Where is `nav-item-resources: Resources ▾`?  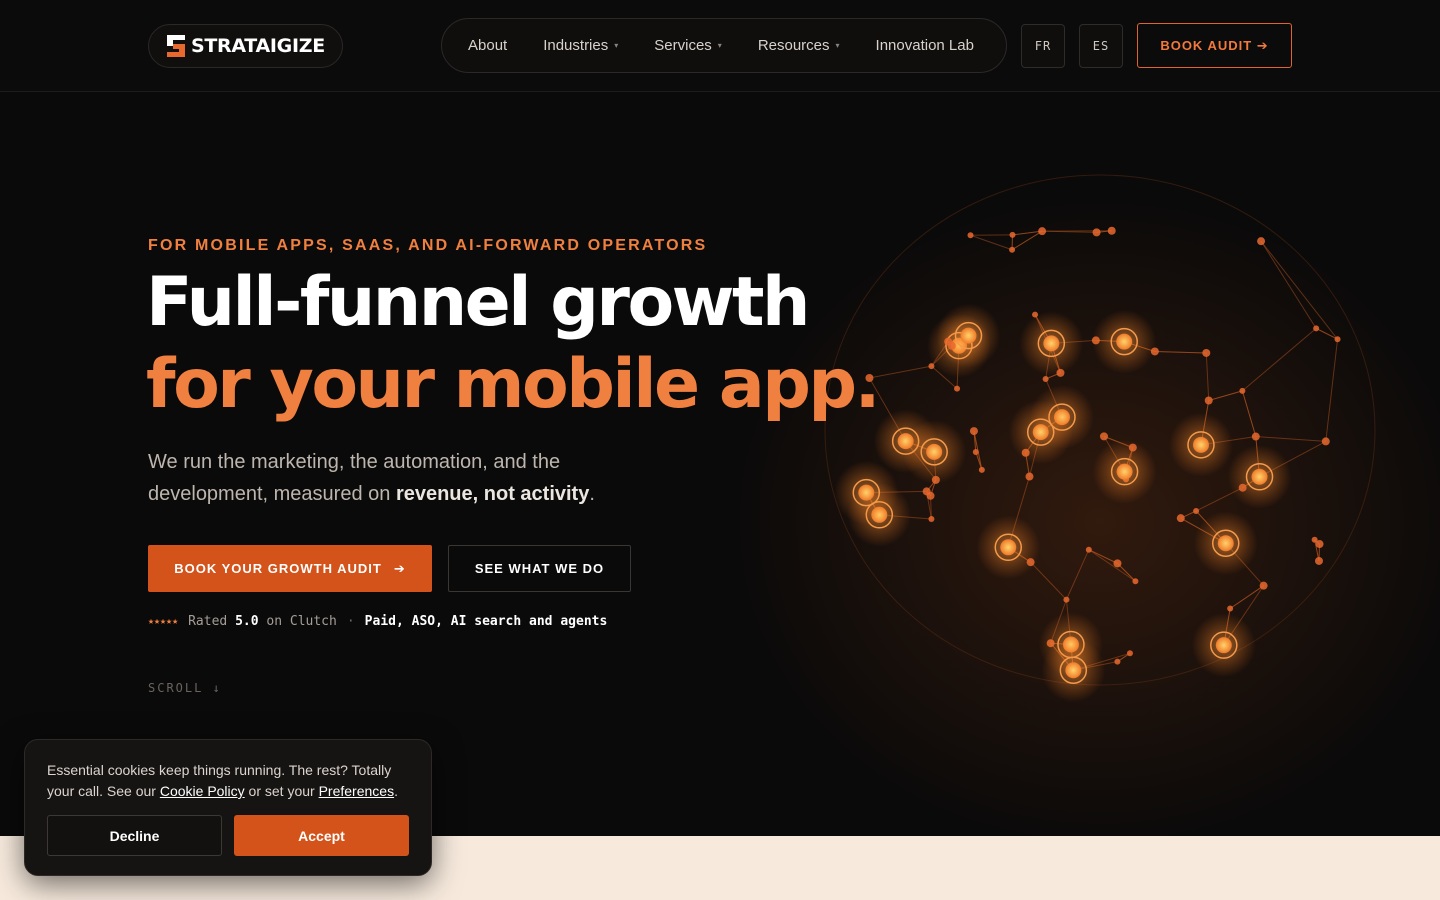 nav-item-resources: Resources ▾ is located at coordinates (799, 45).